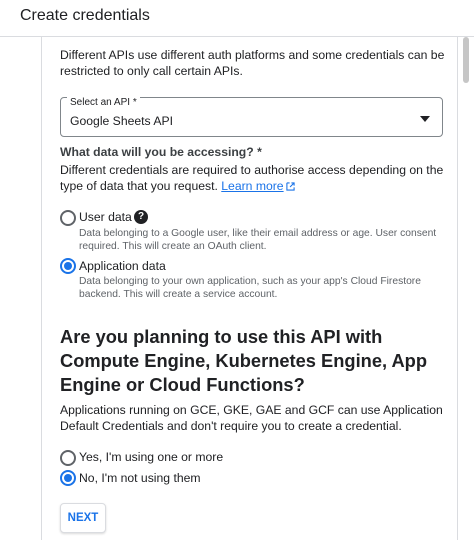 This screenshot has width=474, height=540. What do you see at coordinates (252, 186) in the screenshot?
I see `learn-more-text: Learn more` at bounding box center [252, 186].